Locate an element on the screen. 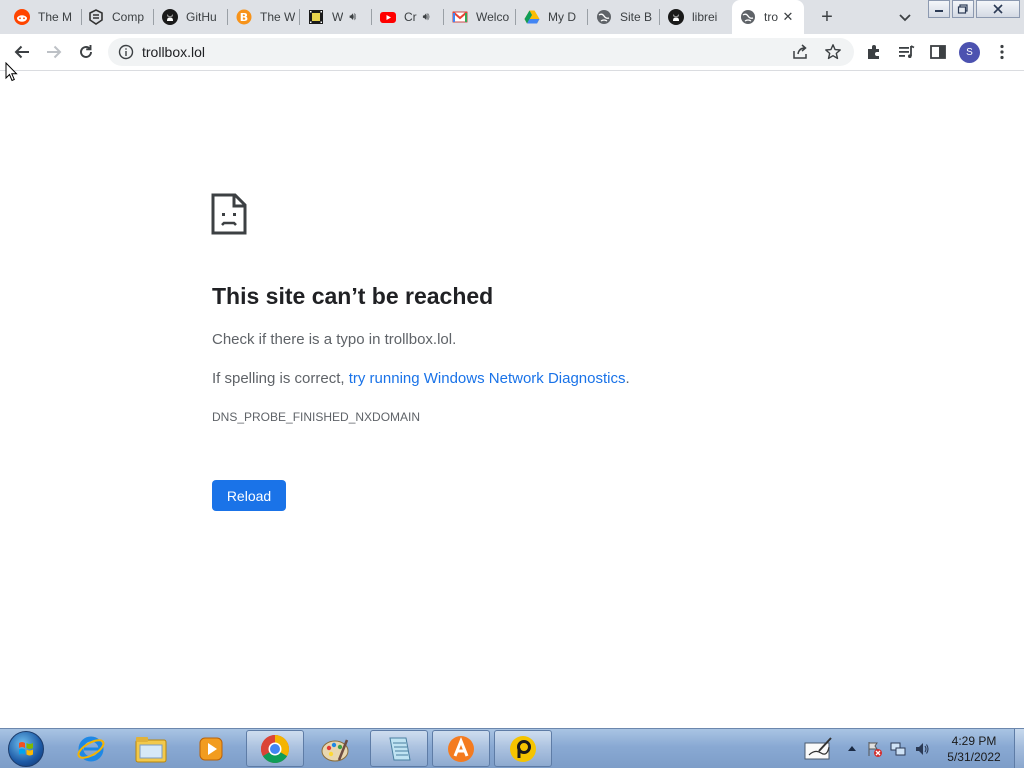 This screenshot has height=771, width=1024. tab-github: GitHu is located at coordinates (191, 17).